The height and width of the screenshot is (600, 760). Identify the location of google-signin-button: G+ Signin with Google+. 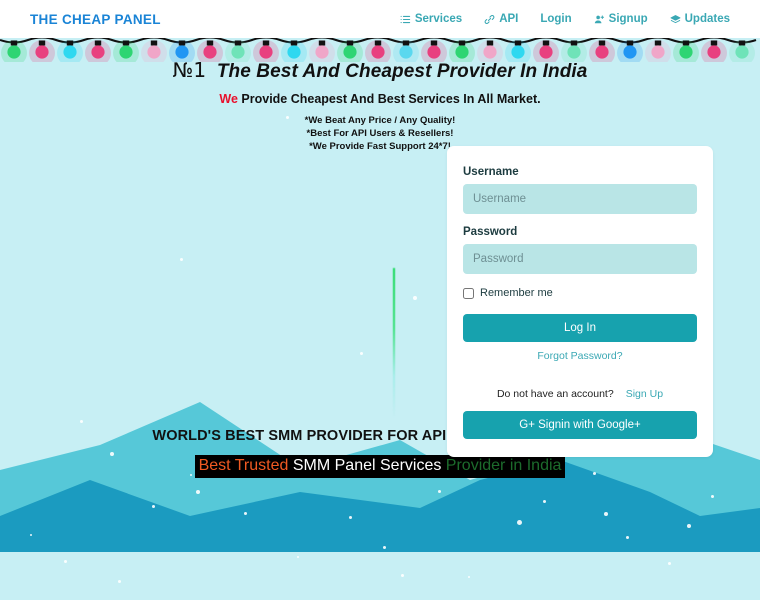
(580, 425).